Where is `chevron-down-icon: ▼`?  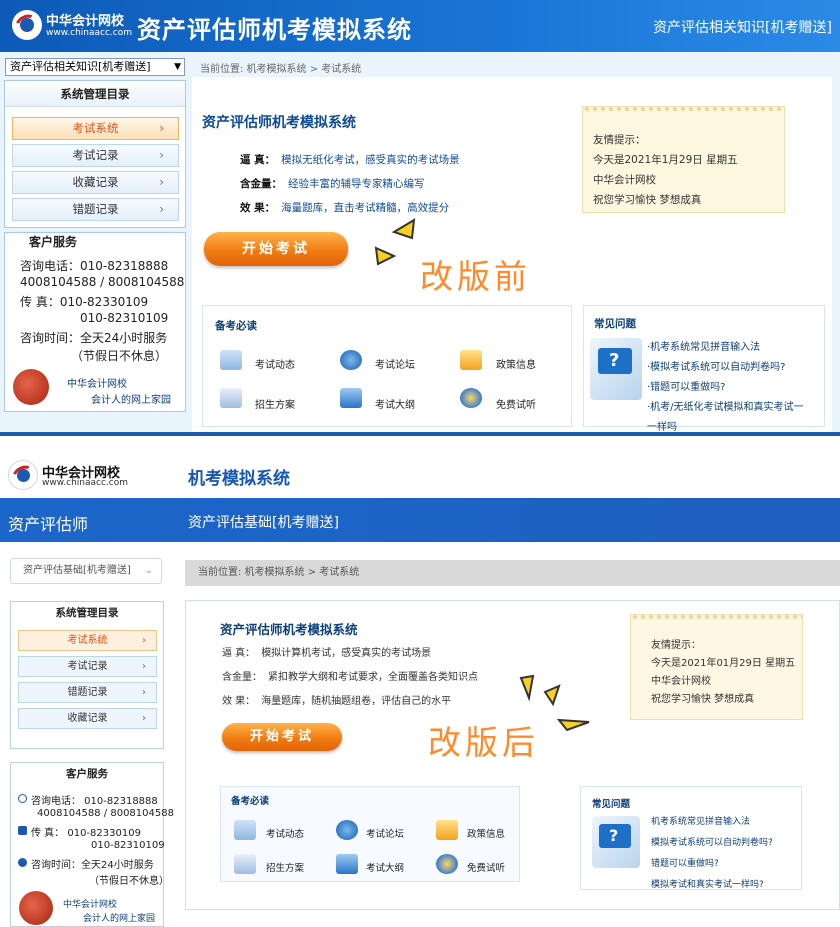 chevron-down-icon: ▼ is located at coordinates (177, 67).